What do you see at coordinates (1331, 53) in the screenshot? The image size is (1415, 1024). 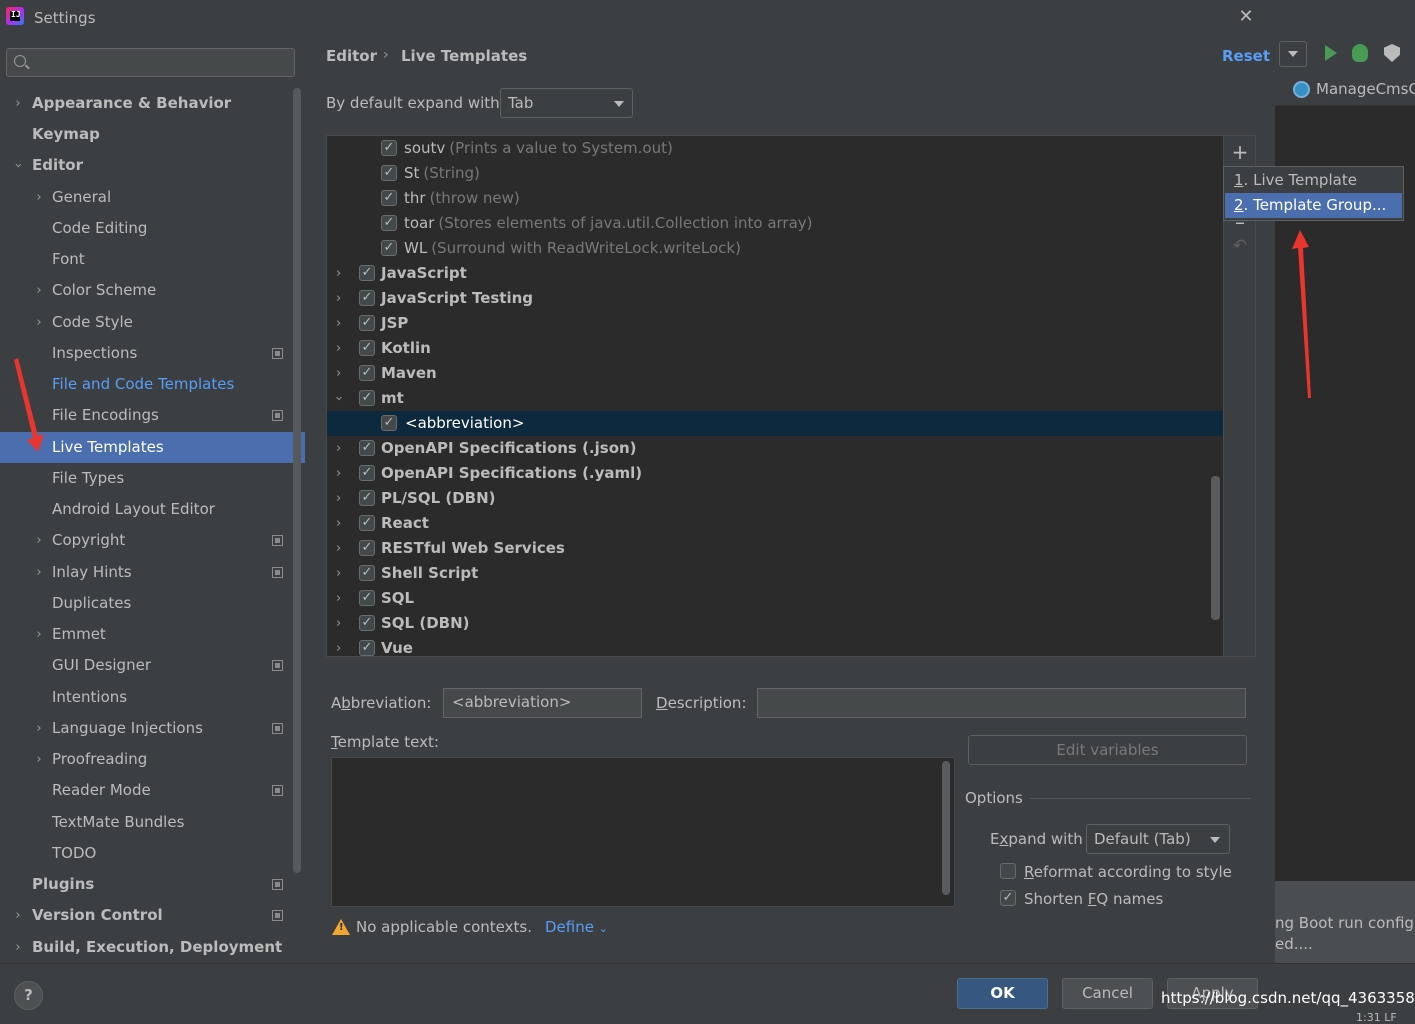 I see `run-icon` at bounding box center [1331, 53].